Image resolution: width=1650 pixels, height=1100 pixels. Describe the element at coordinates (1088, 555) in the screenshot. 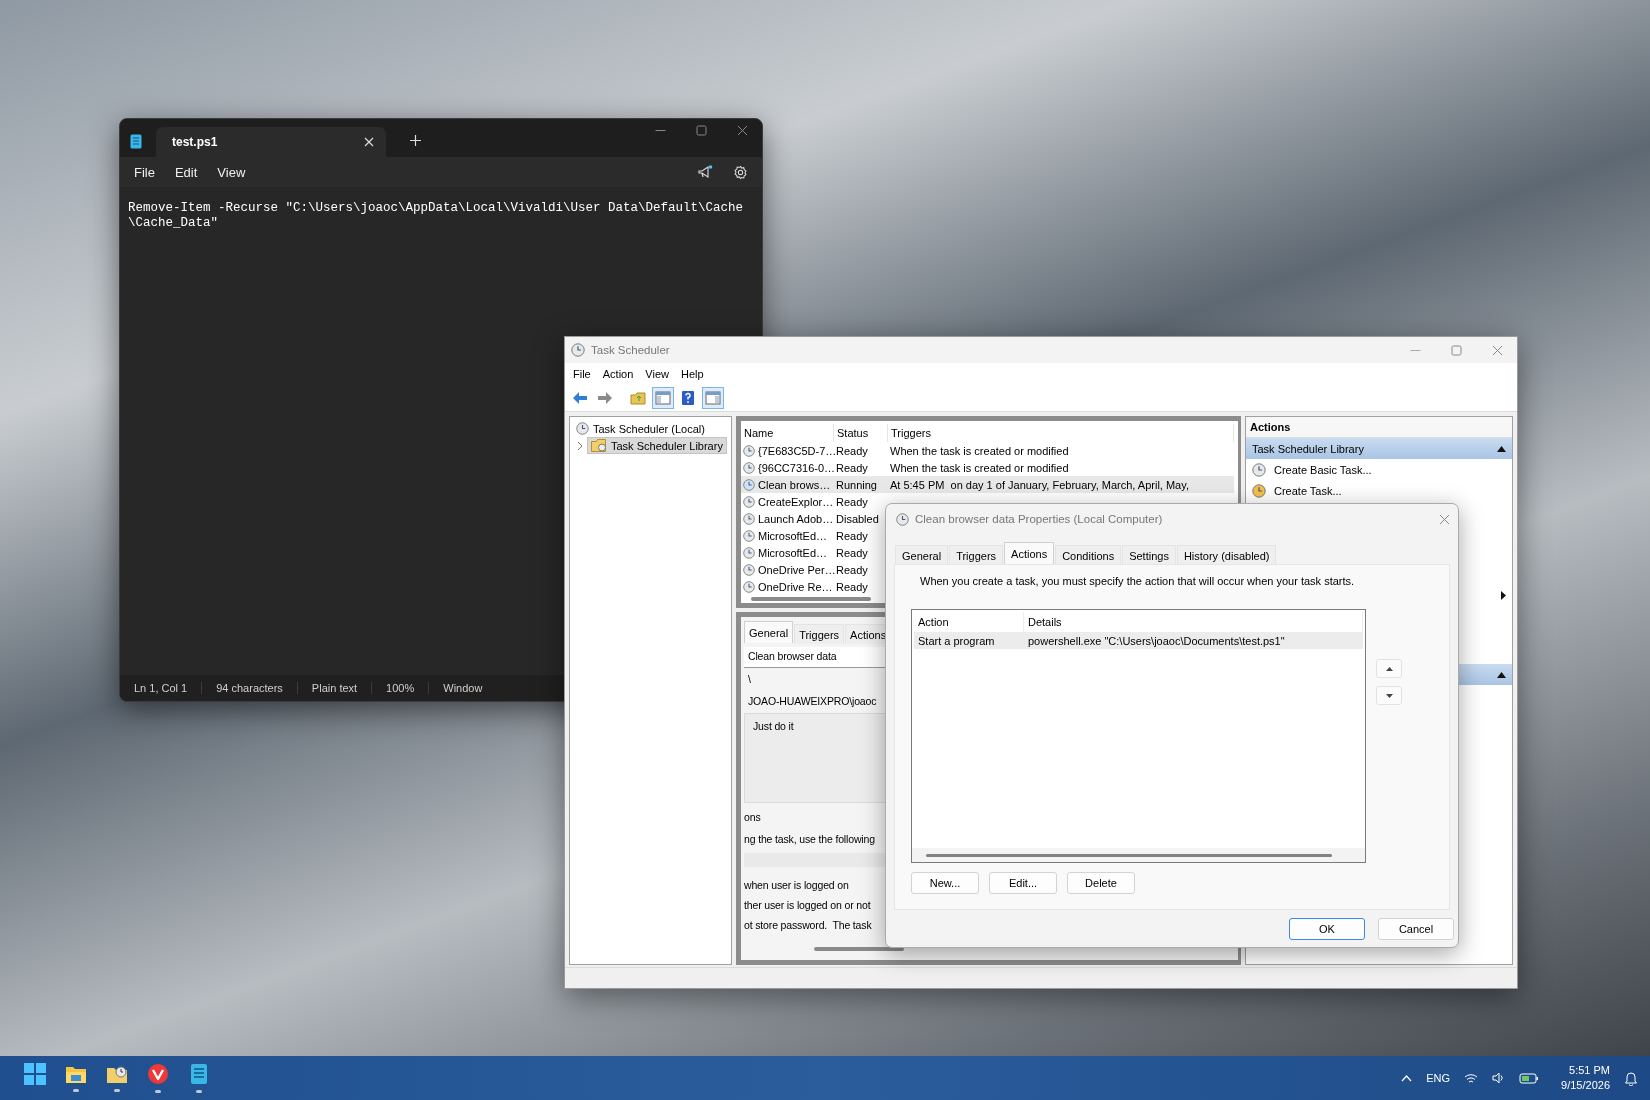

I see `tab: Conditions` at that location.